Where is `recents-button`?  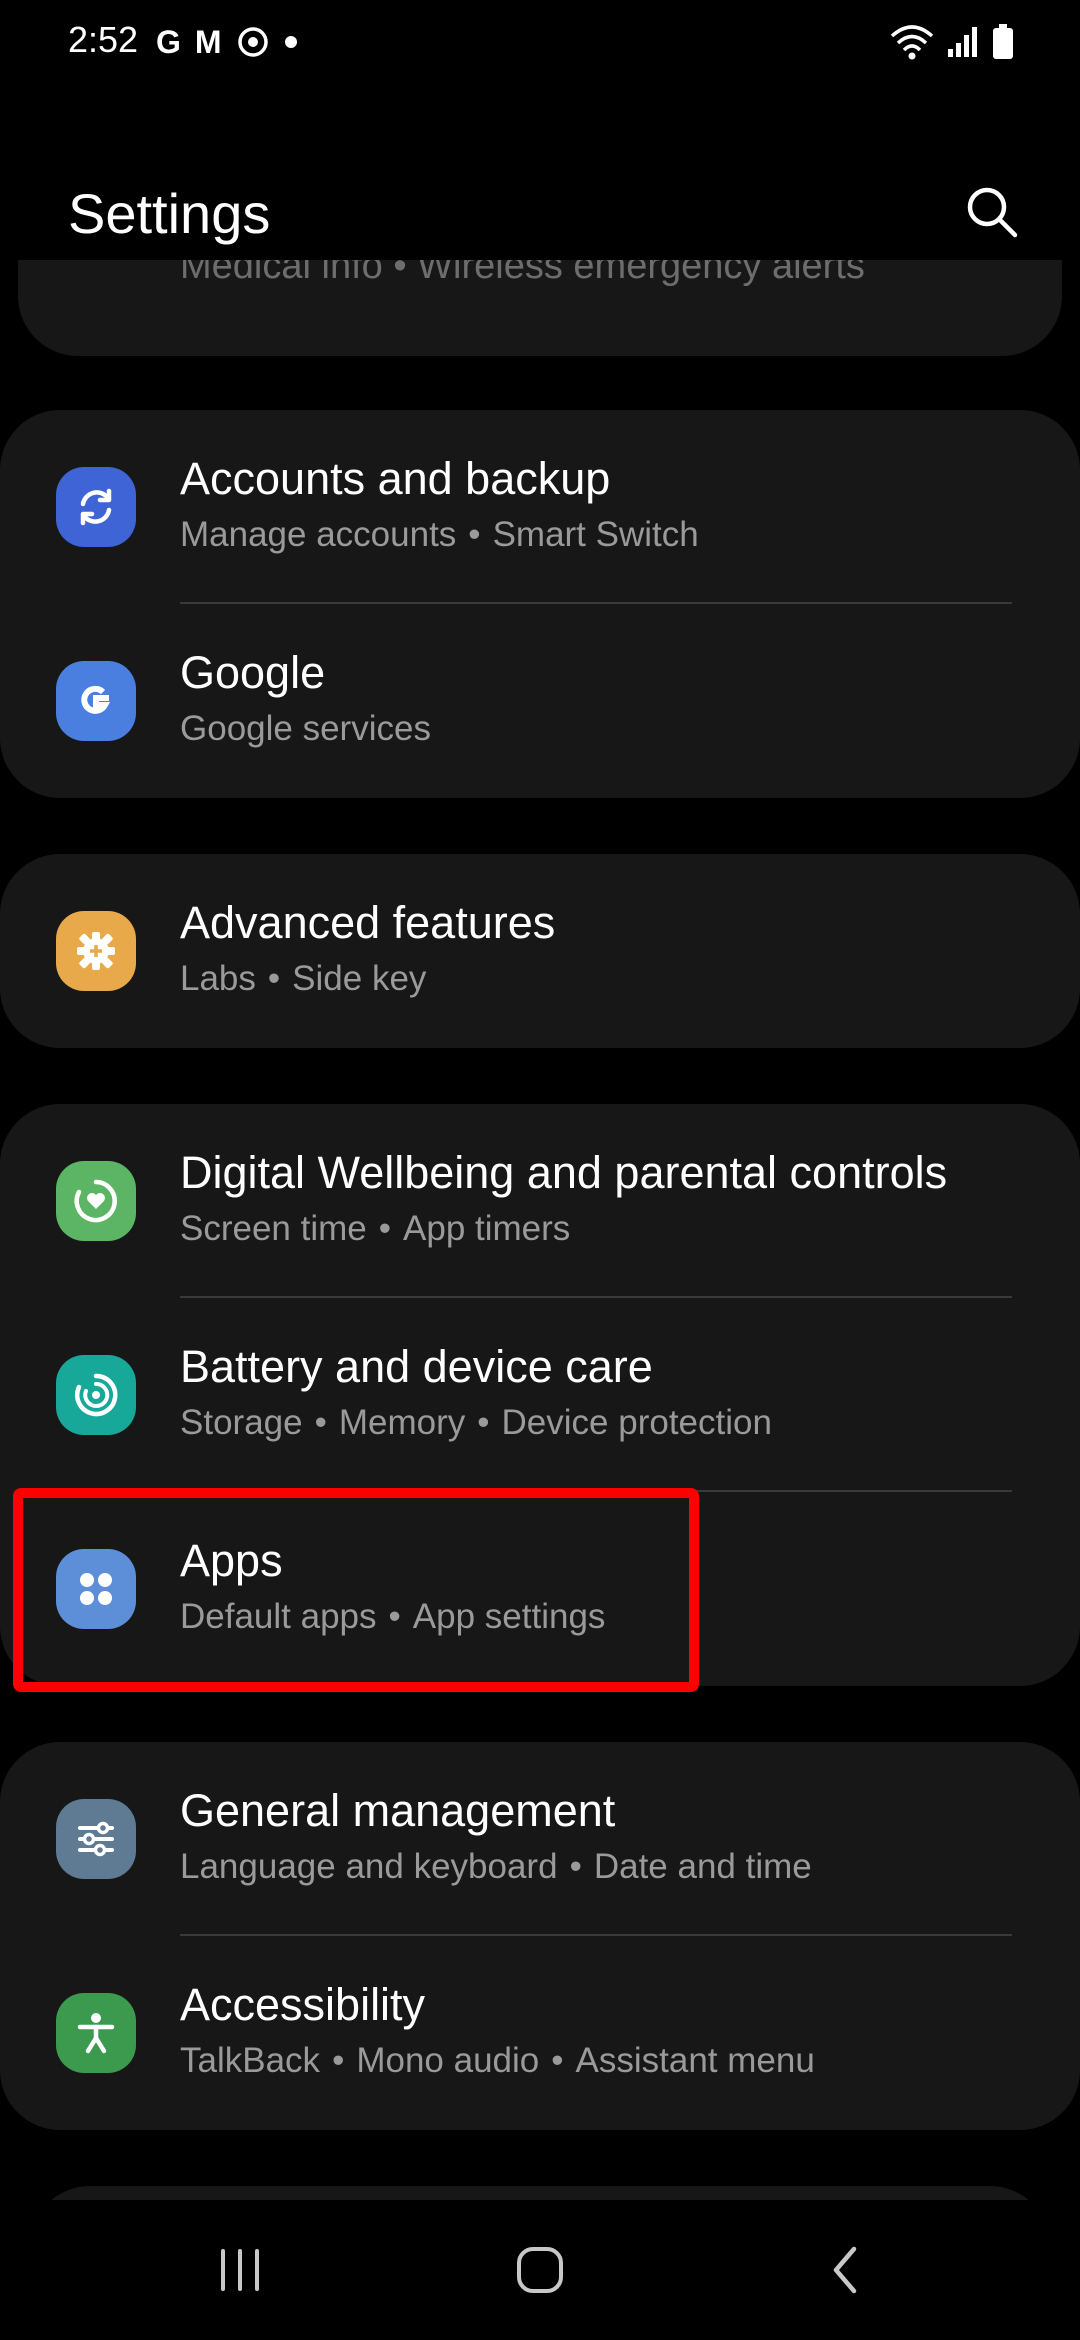
recents-button is located at coordinates (240, 2270).